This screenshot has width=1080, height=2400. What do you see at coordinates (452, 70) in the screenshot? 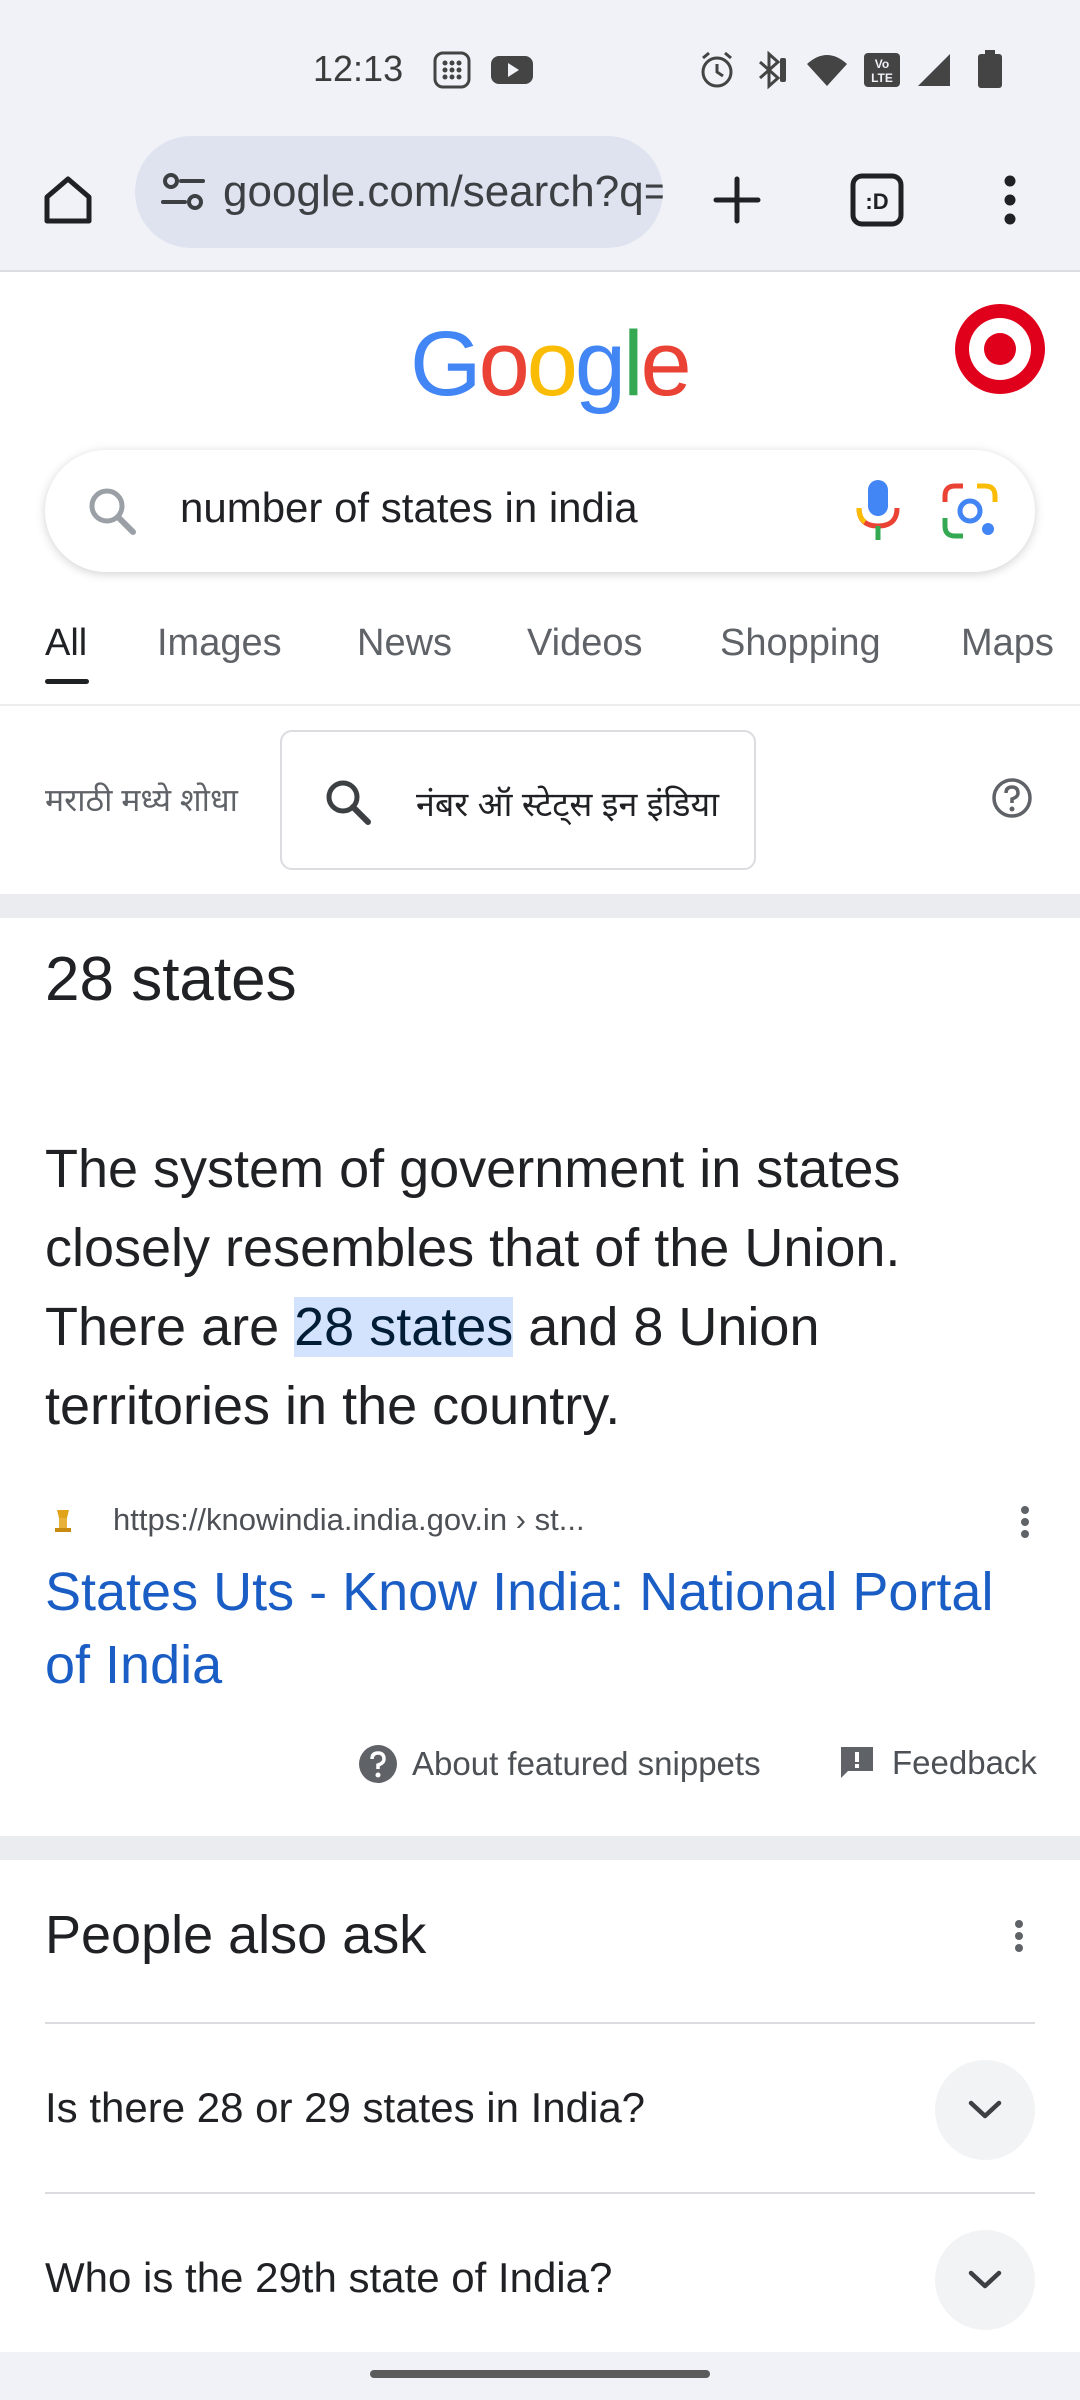
I see `calculator-icon` at bounding box center [452, 70].